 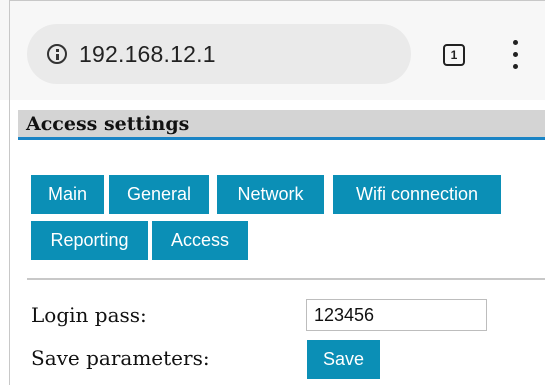 I want to click on nav-main-button: Main, so click(x=67, y=194).